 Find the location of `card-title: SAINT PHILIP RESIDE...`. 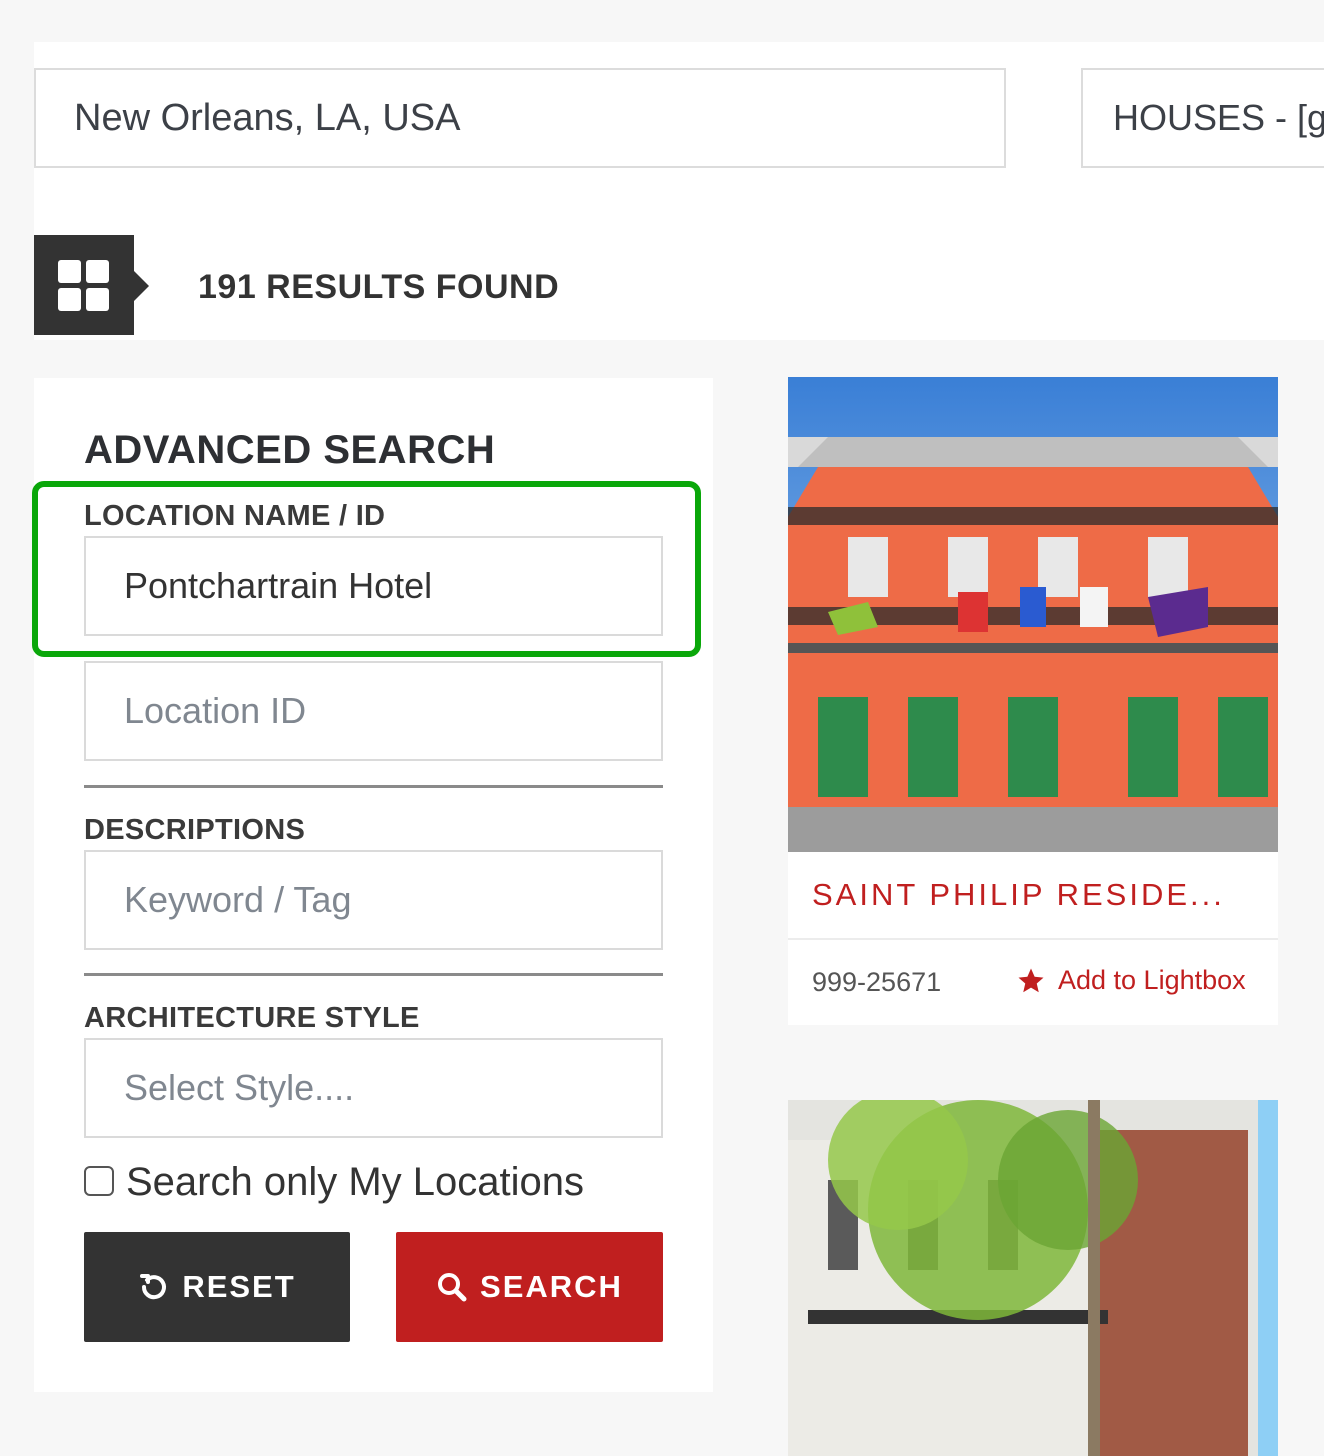

card-title: SAINT PHILIP RESIDE... is located at coordinates (1018, 895).